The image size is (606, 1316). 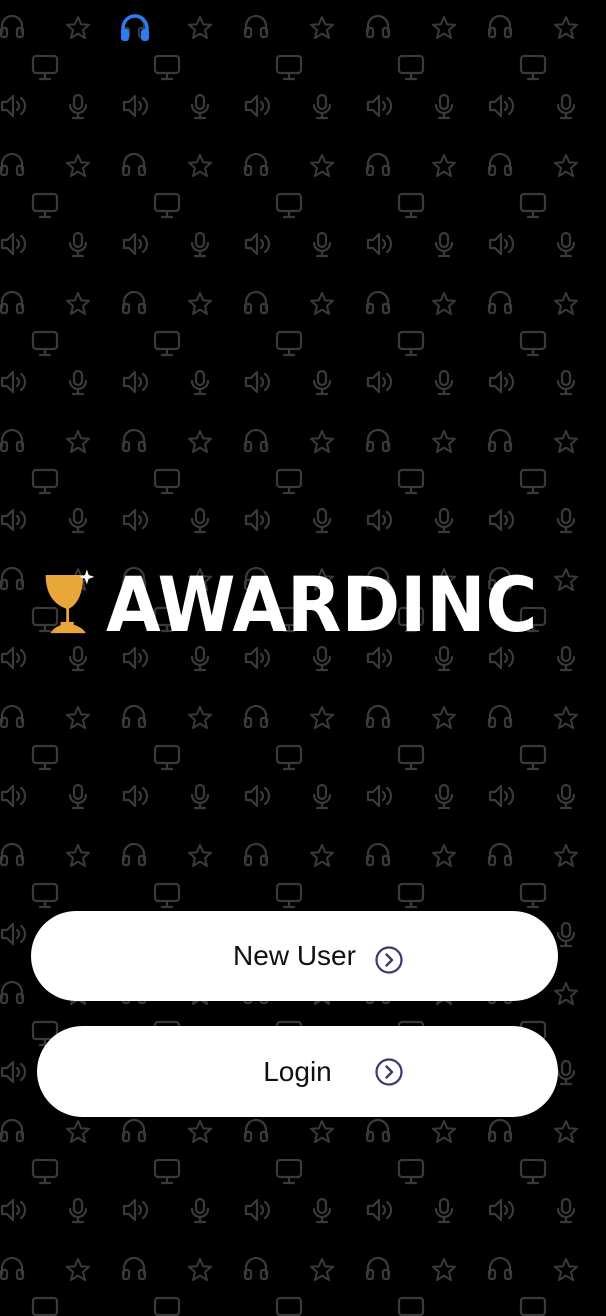 I want to click on new-user-button: New User, so click(x=294, y=956).